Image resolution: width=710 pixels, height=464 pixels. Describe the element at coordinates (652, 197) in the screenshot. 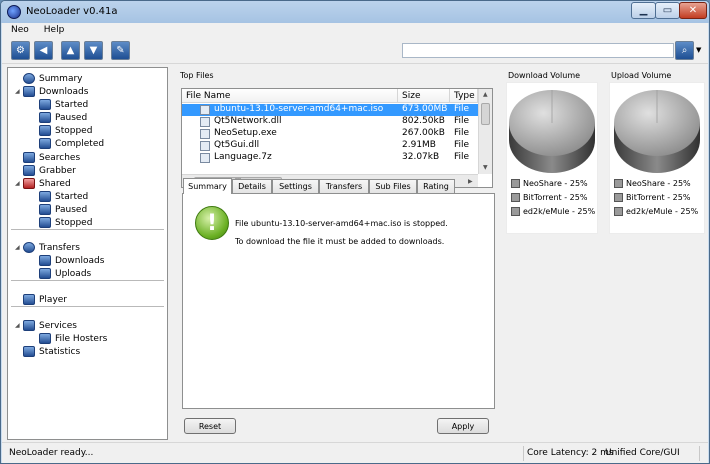

I see `upload-legend-bittorrent: BitTorrent - 25%` at that location.